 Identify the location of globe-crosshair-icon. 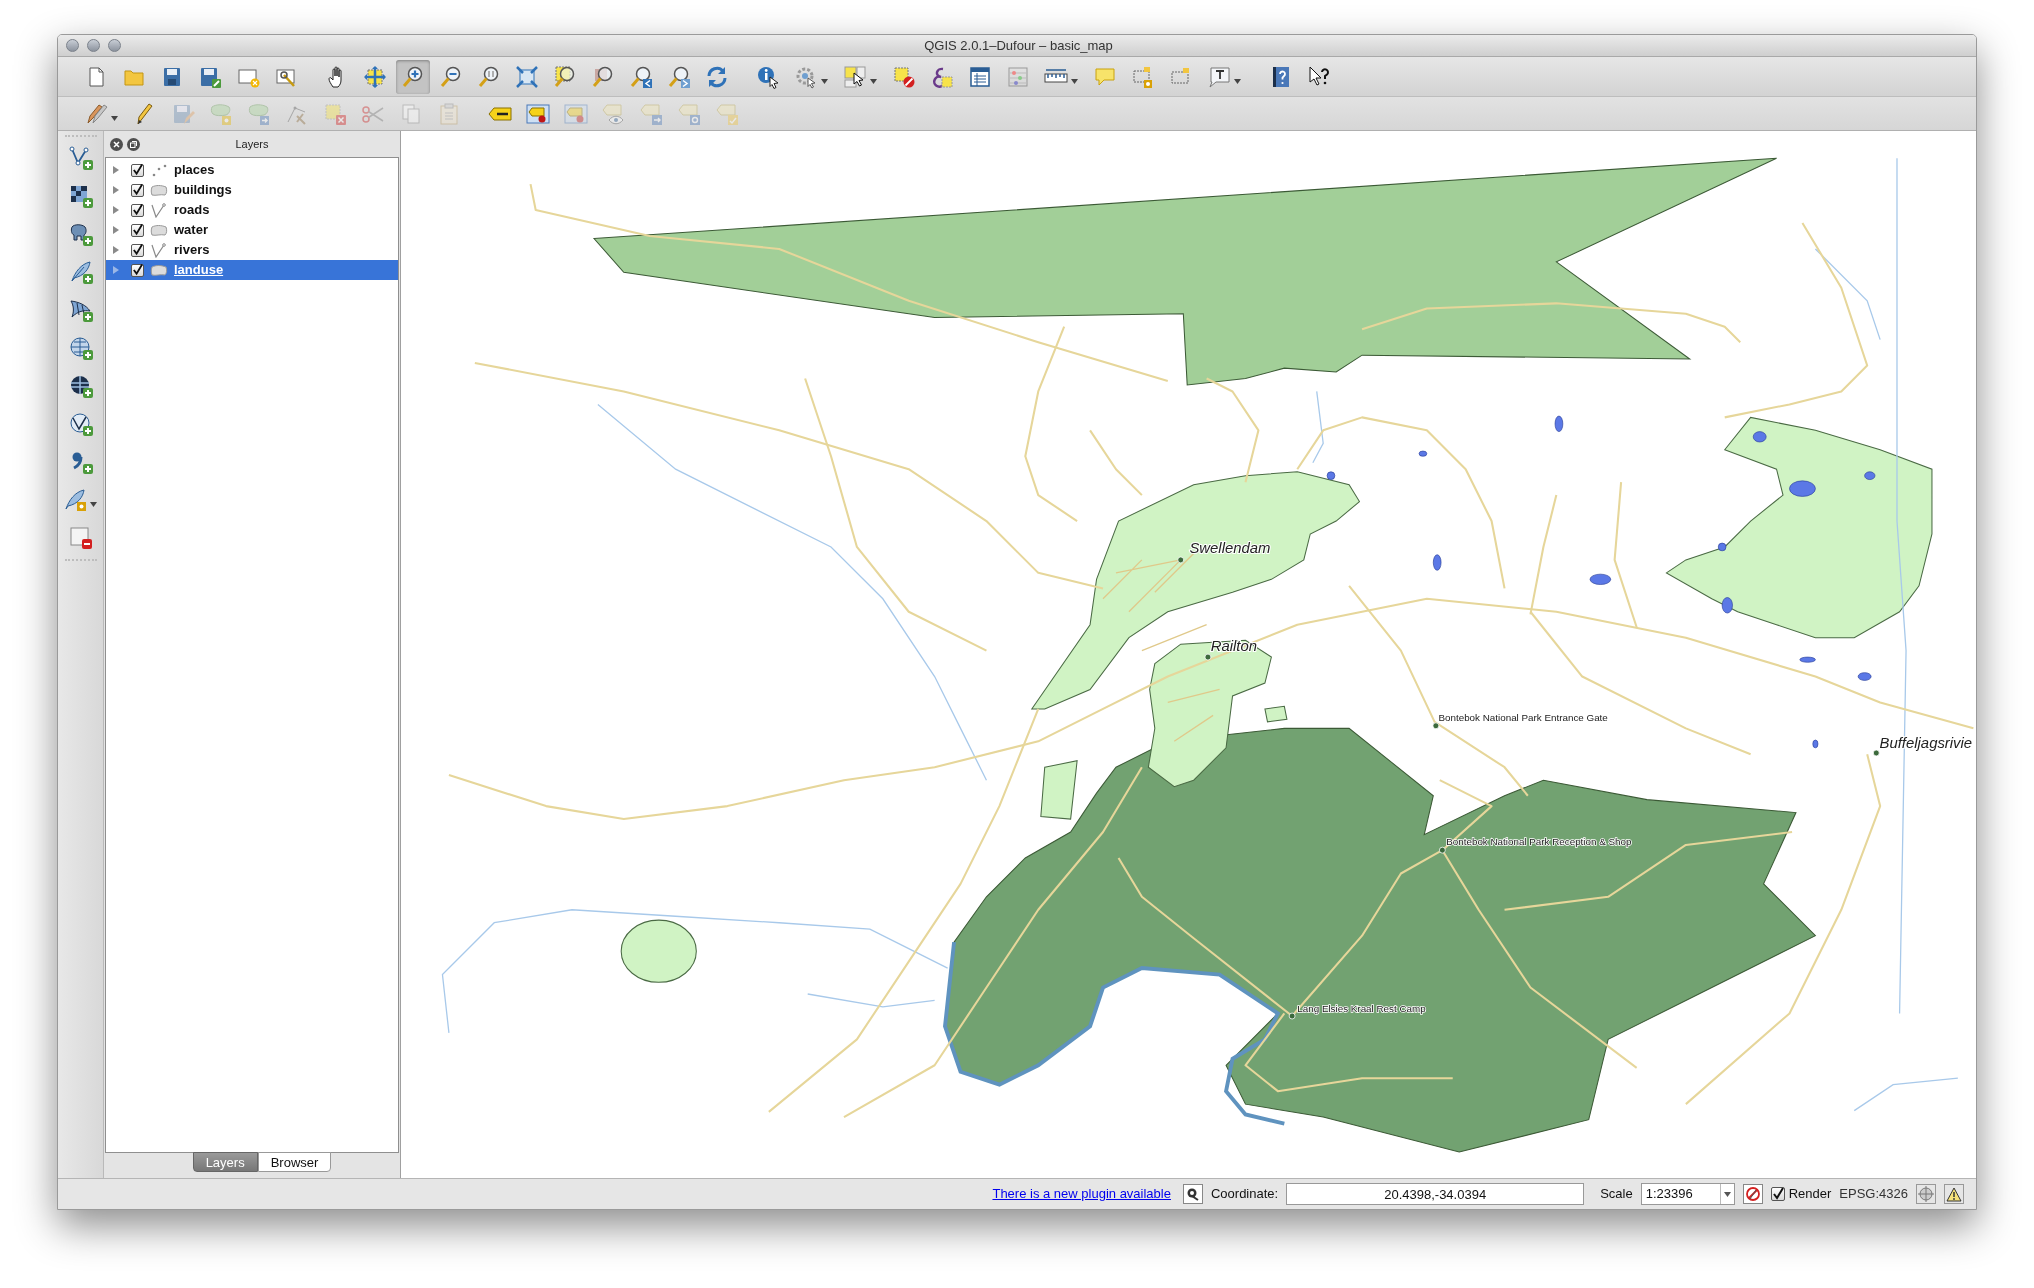
(1926, 1194).